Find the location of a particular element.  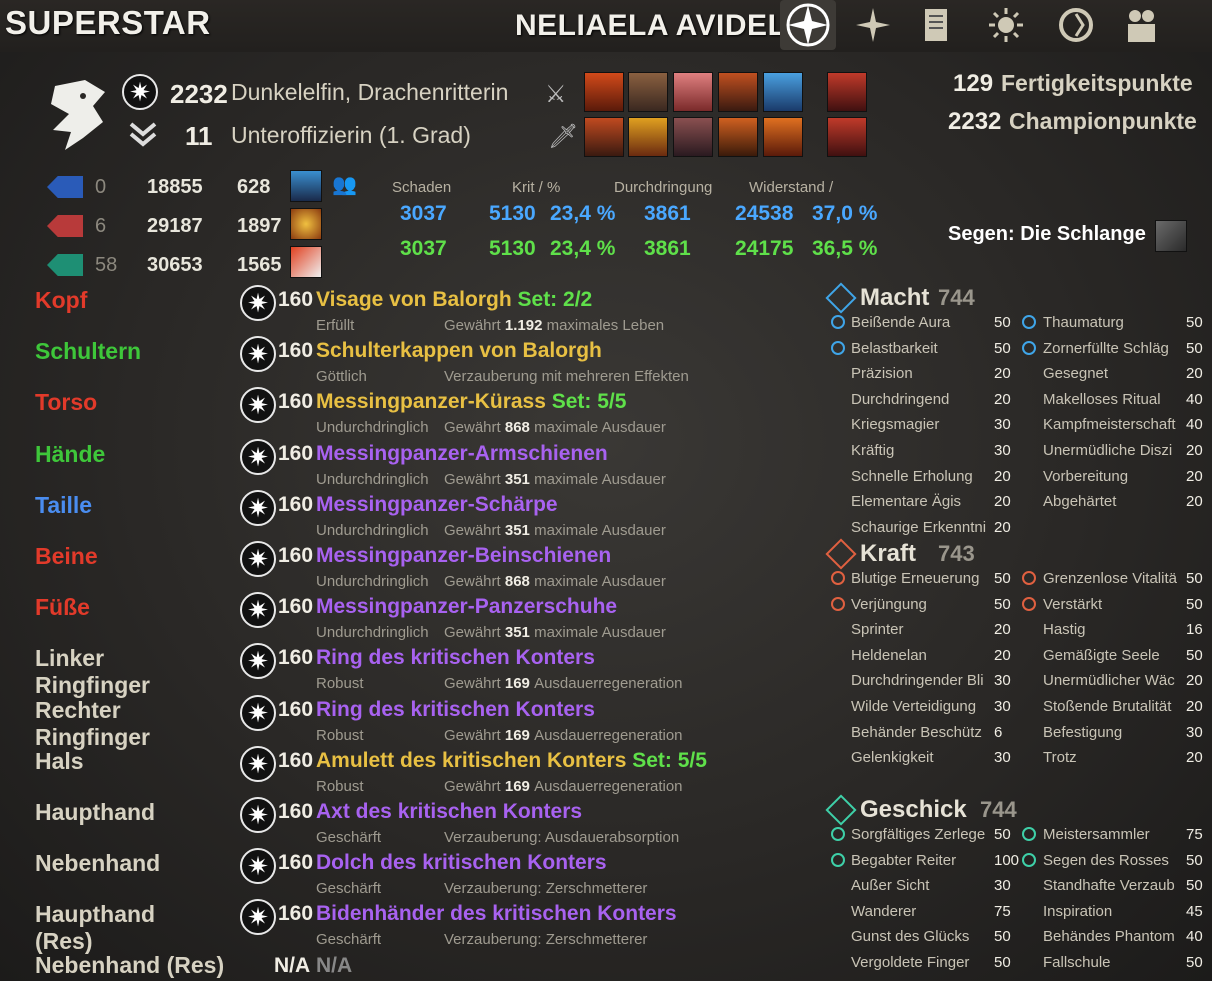

item-name: Messingpanzer-Beinschienen is located at coordinates (463, 556).